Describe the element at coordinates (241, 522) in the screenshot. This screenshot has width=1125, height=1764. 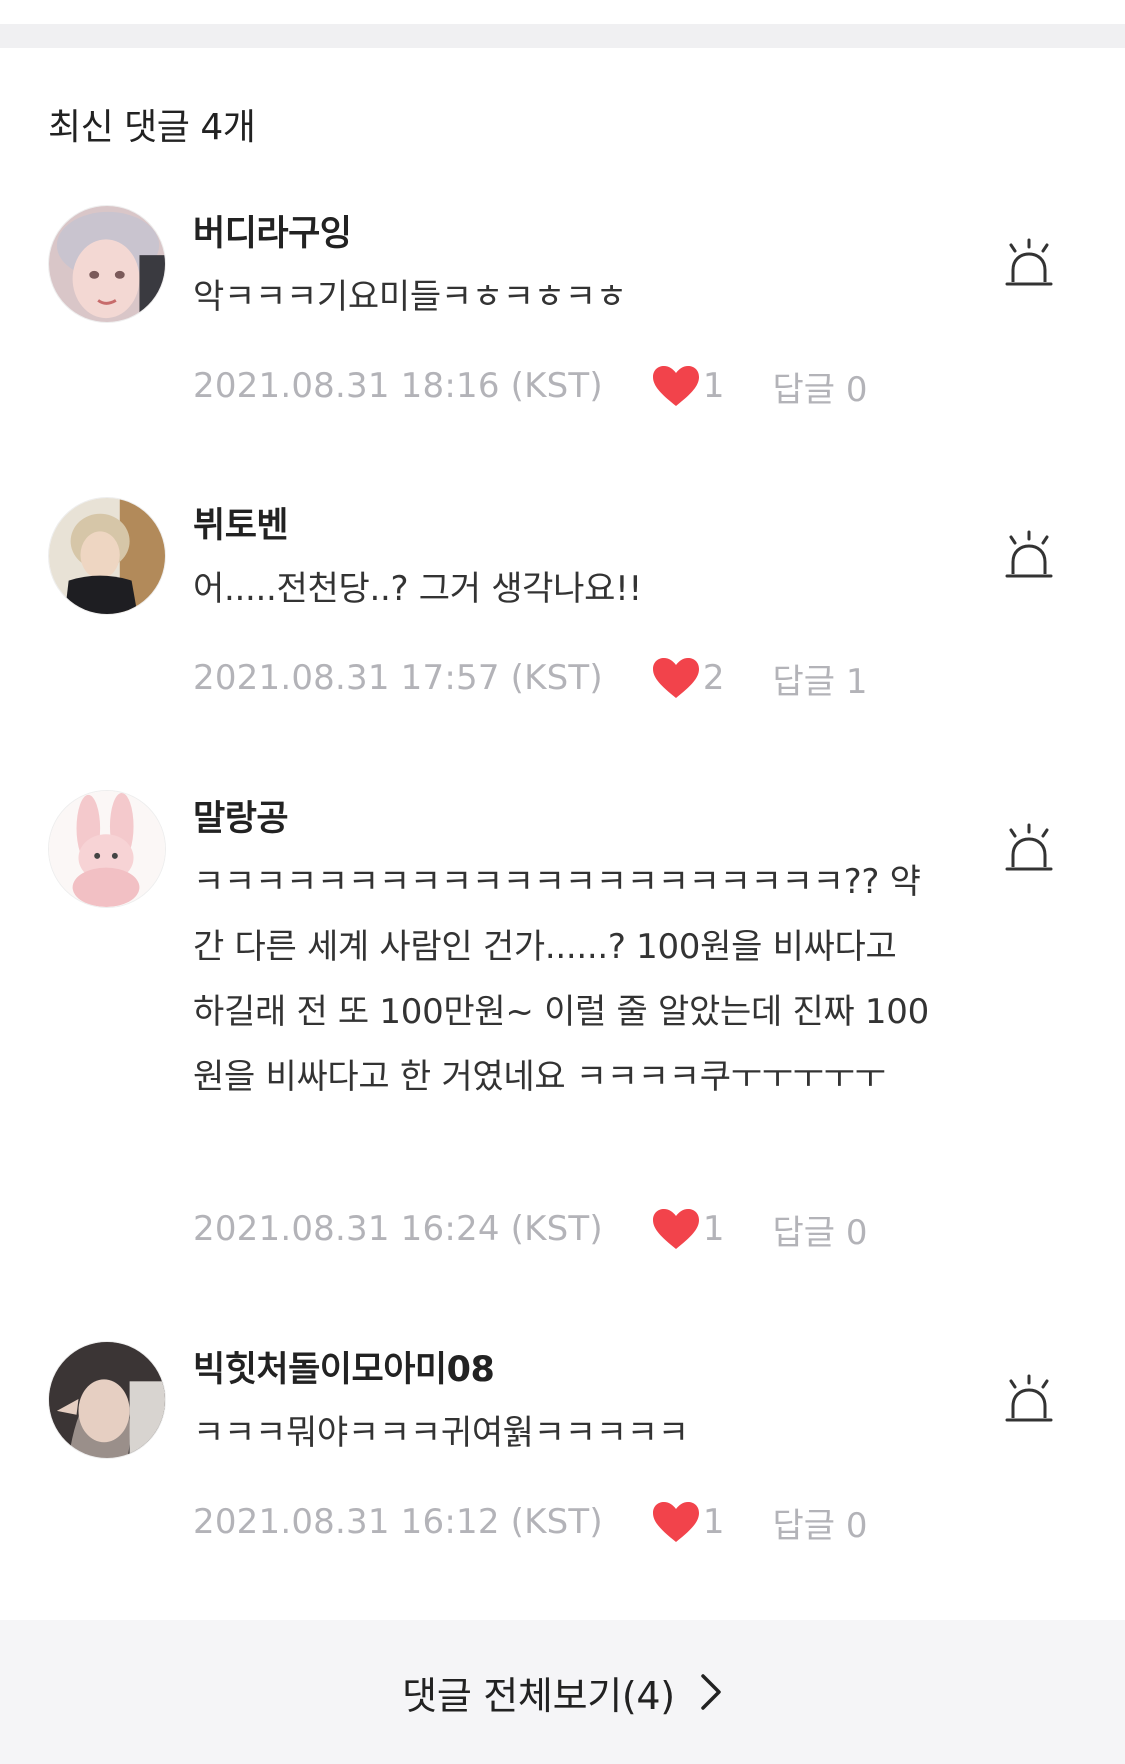
I see `comment-nickname: 뷔토벤` at that location.